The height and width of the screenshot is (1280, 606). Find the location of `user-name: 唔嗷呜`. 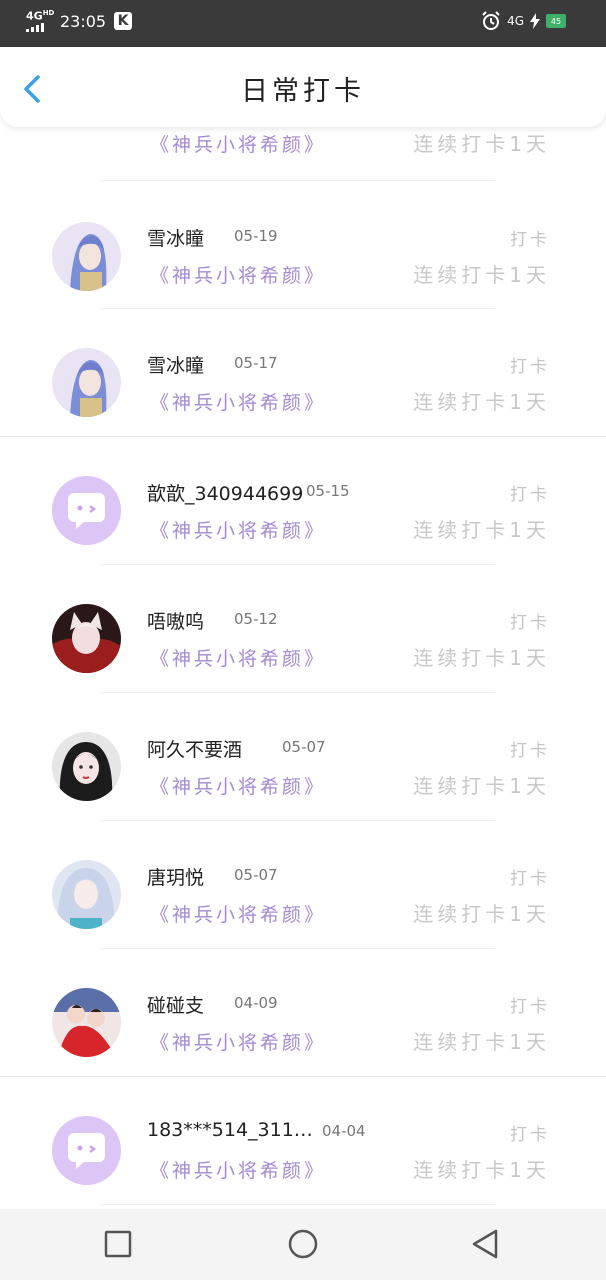

user-name: 唔嗷呜 is located at coordinates (175, 620).